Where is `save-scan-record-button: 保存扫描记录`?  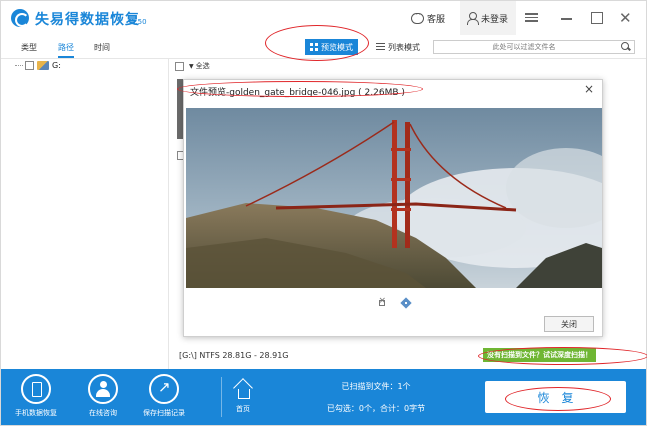
save-scan-record-button: 保存扫描记录 is located at coordinates (164, 396).